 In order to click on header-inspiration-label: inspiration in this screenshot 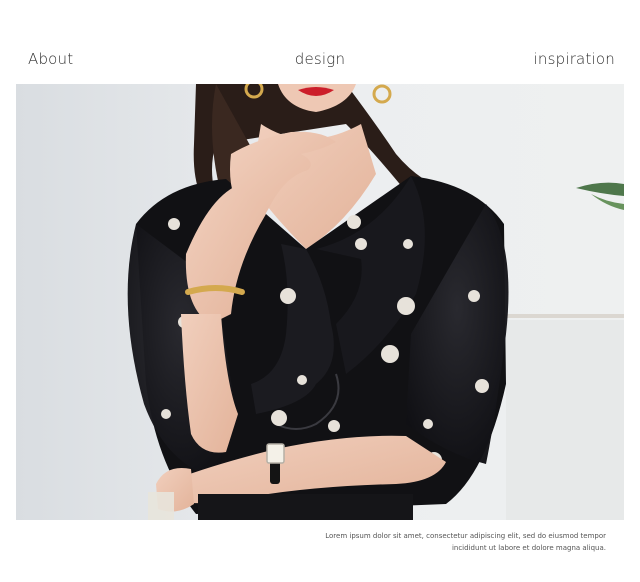, I will do `click(574, 59)`.